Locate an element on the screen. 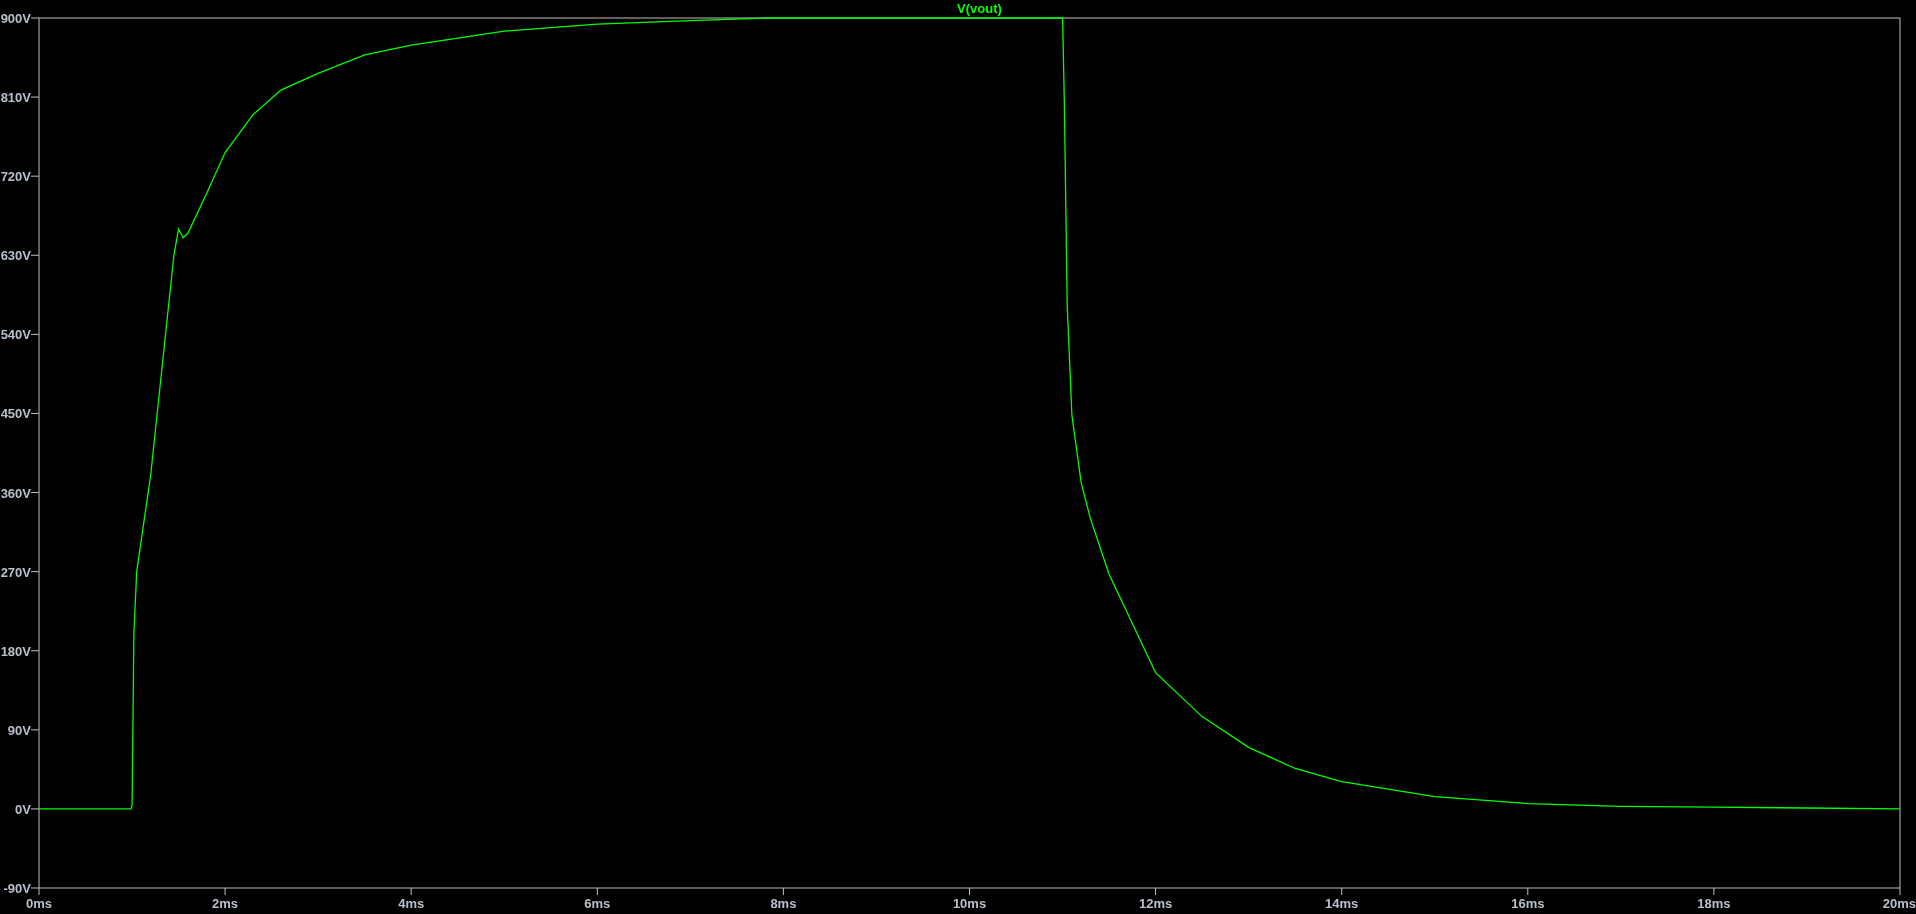 This screenshot has height=914, width=1916. x-tick-label: 0ms is located at coordinates (39, 903).